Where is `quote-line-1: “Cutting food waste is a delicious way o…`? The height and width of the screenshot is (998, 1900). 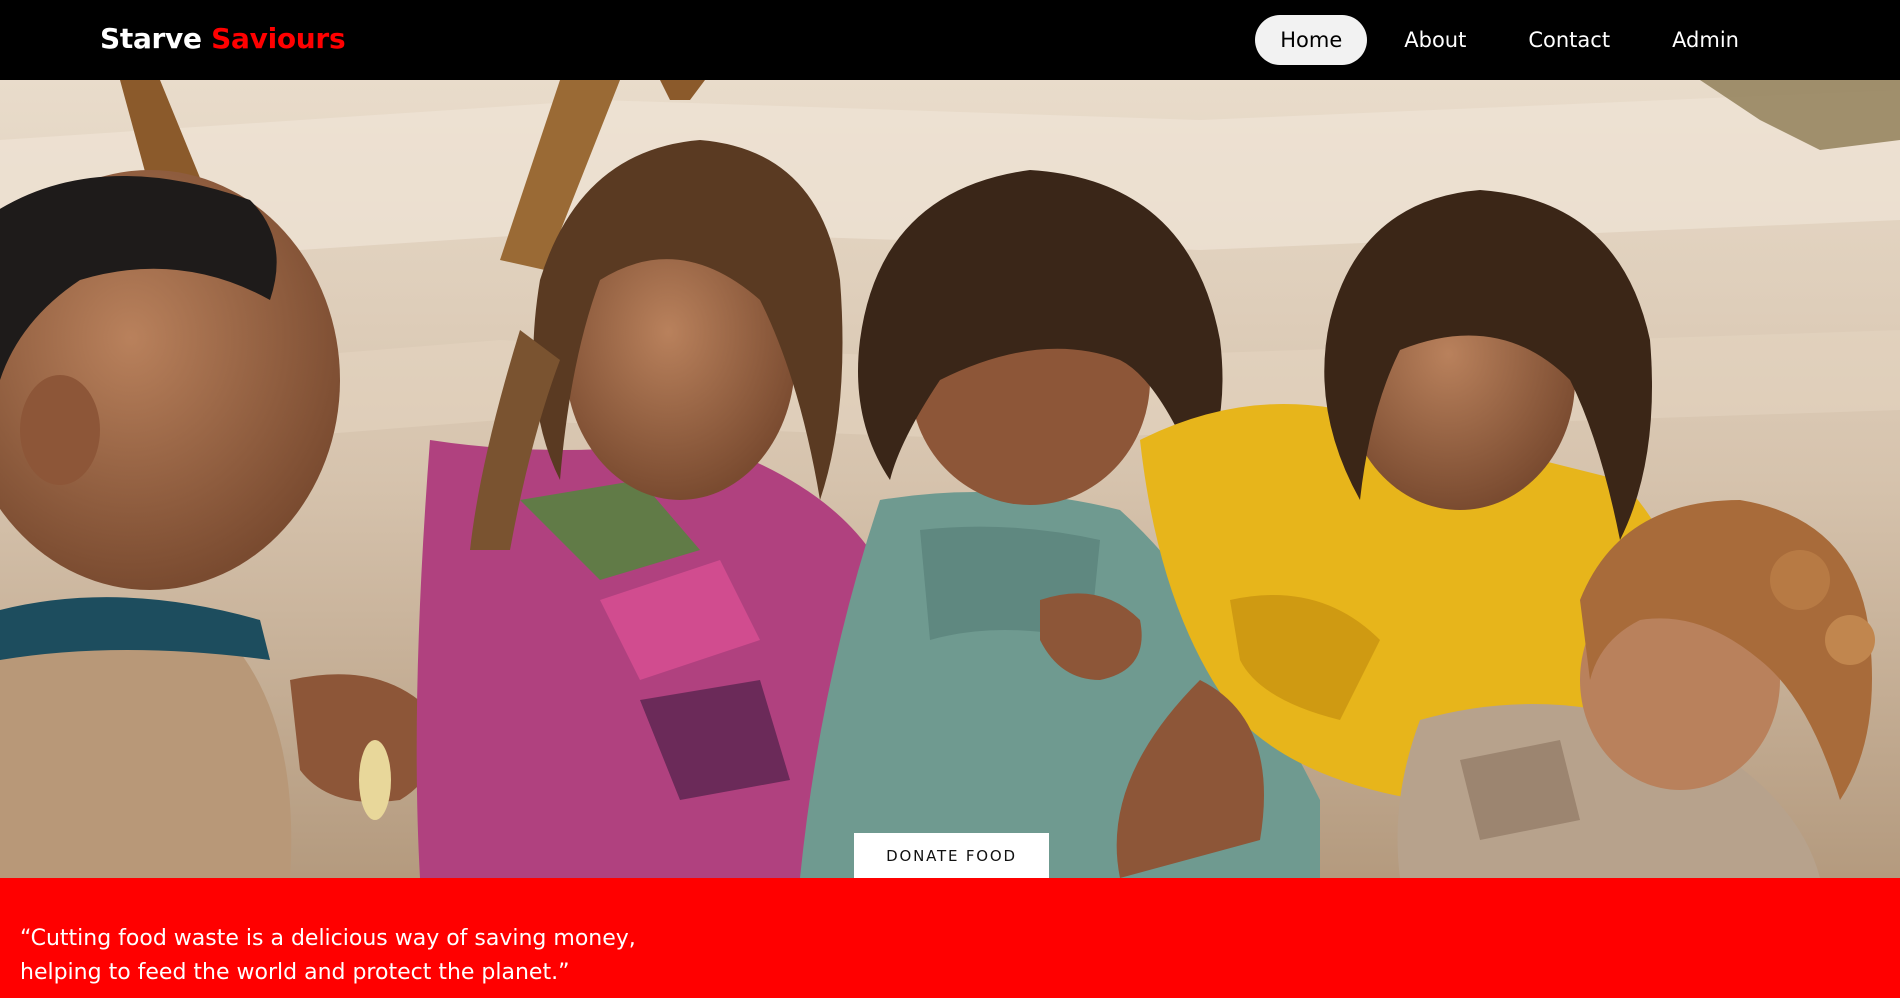
quote-line-1: “Cutting food waste is a delicious way o… is located at coordinates (328, 938).